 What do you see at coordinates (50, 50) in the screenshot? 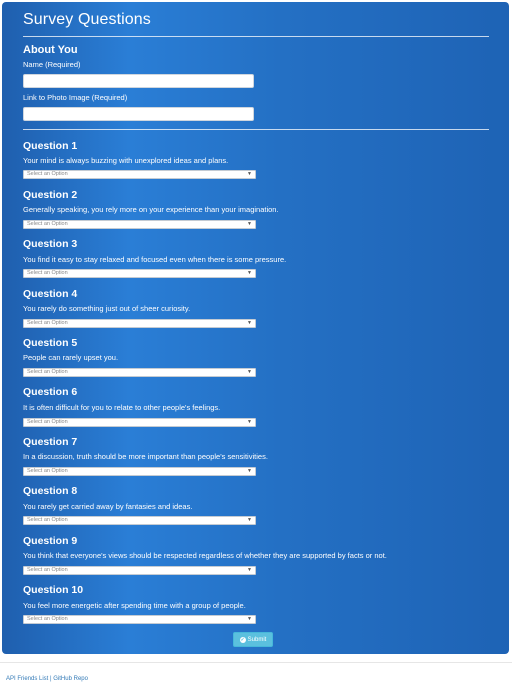
I see `about-heading: About You` at bounding box center [50, 50].